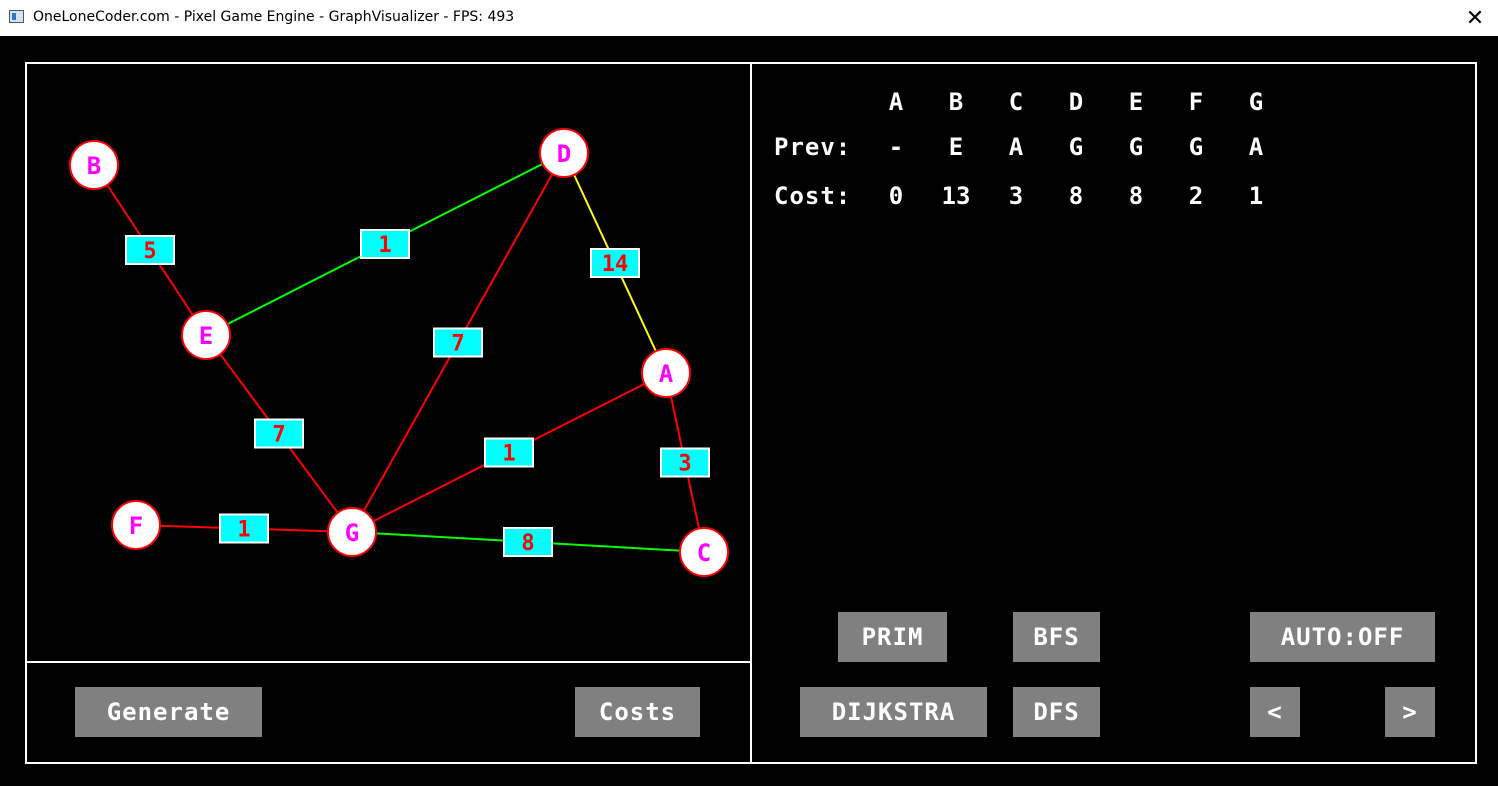  I want to click on cost-cell-G: 1, so click(1256, 196).